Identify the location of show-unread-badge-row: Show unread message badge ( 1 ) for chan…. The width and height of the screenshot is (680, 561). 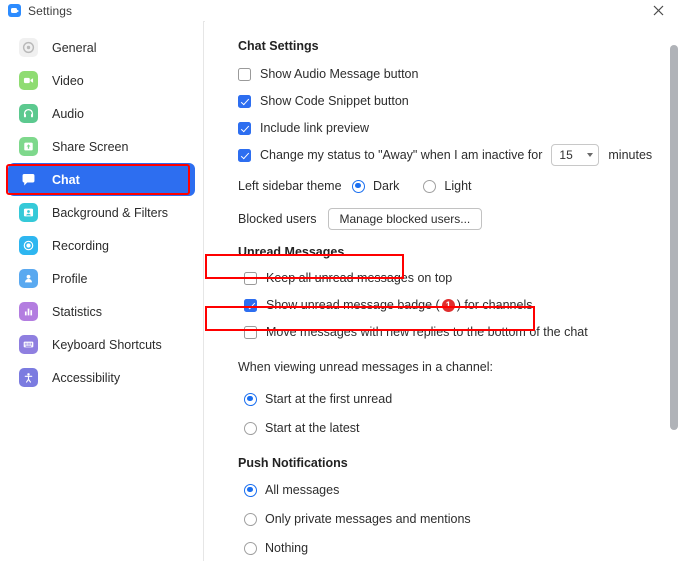
(459, 305).